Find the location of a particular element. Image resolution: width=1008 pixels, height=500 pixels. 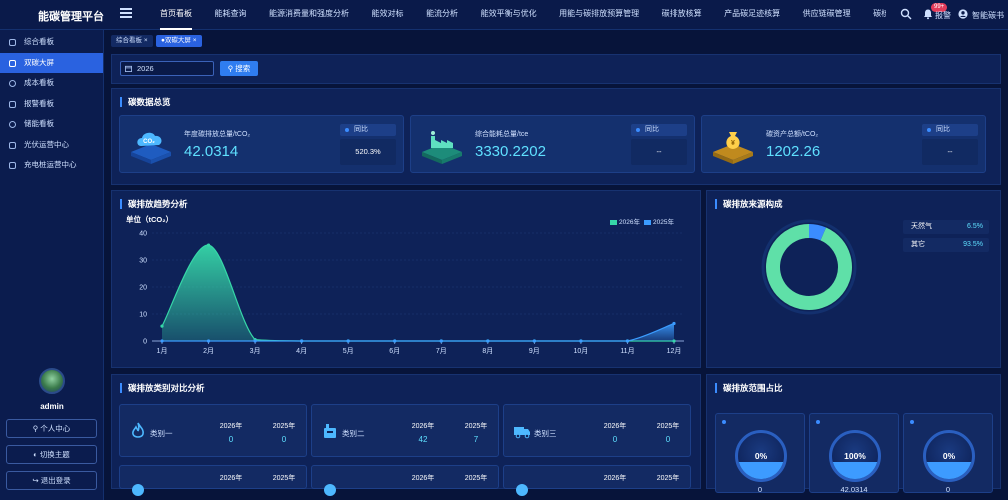

kpi-label: 综合能耗总量/tce is located at coordinates (502, 134).